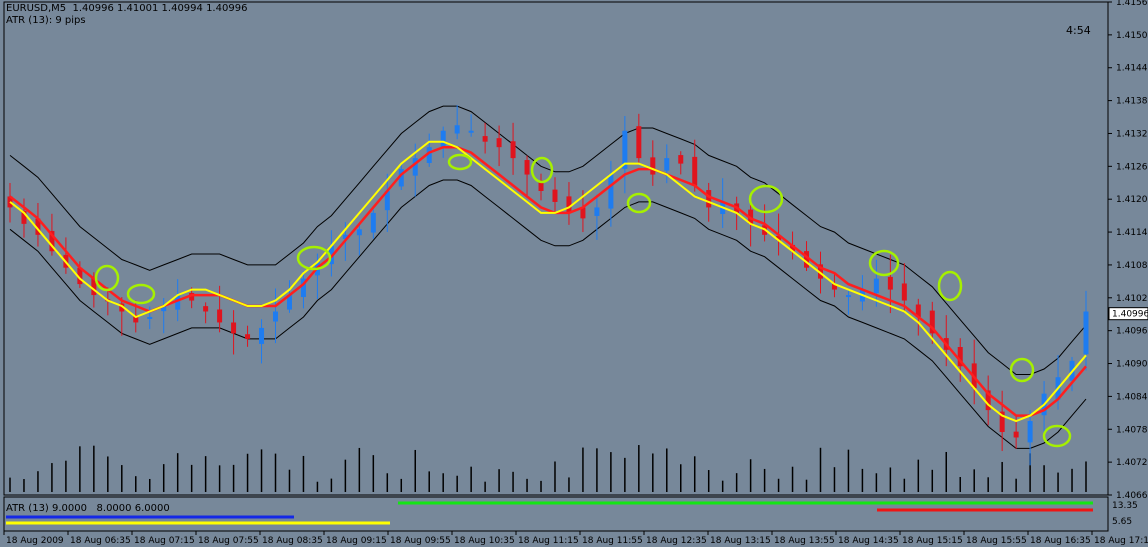 This screenshot has height=547, width=1148. Describe the element at coordinates (804, 541) in the screenshot. I see `x-tick-label: 18 Aug 13:55` at that location.